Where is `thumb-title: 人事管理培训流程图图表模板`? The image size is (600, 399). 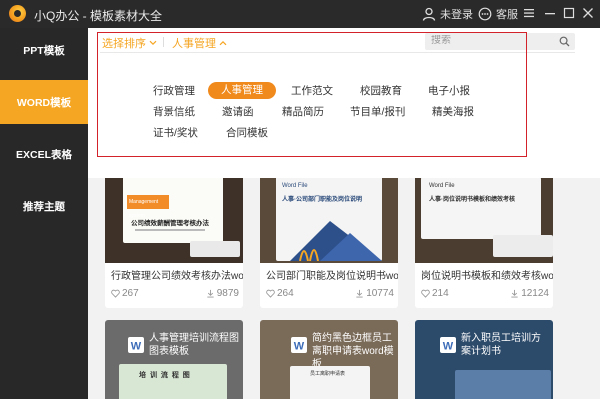
thumb-title: 人事管理培训流程图图表模板 is located at coordinates (194, 345).